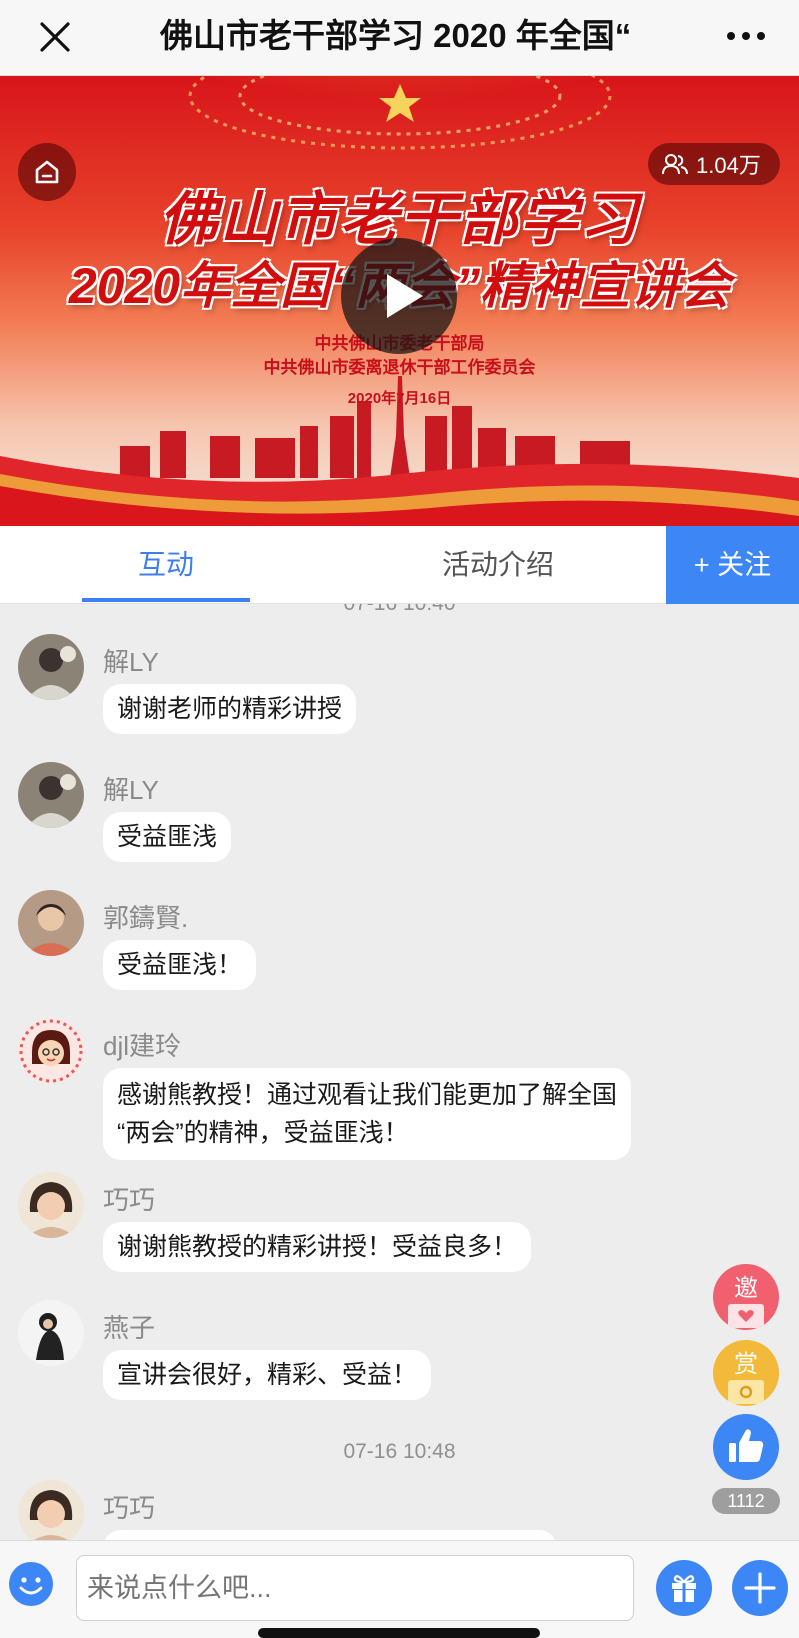 This screenshot has width=799, height=1638. Describe the element at coordinates (399, 610) in the screenshot. I see `time-divider: 07-16 10:40` at that location.